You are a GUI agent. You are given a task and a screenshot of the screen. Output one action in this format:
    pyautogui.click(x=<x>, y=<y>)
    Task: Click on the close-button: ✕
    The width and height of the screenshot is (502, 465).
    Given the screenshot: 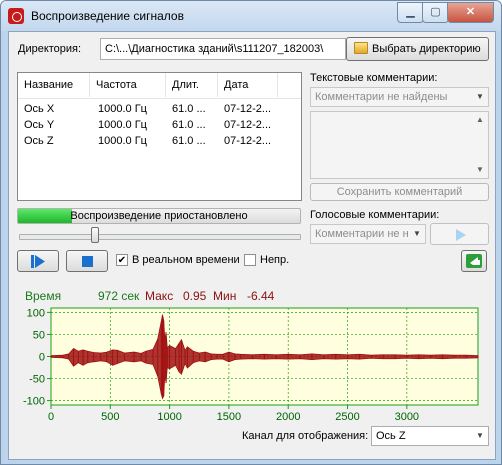 What is the action you would take?
    pyautogui.click(x=470, y=12)
    